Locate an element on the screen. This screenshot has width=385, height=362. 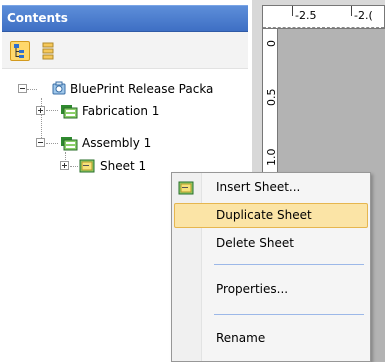
tree-item-label: Assembly 1 is located at coordinates (117, 143).